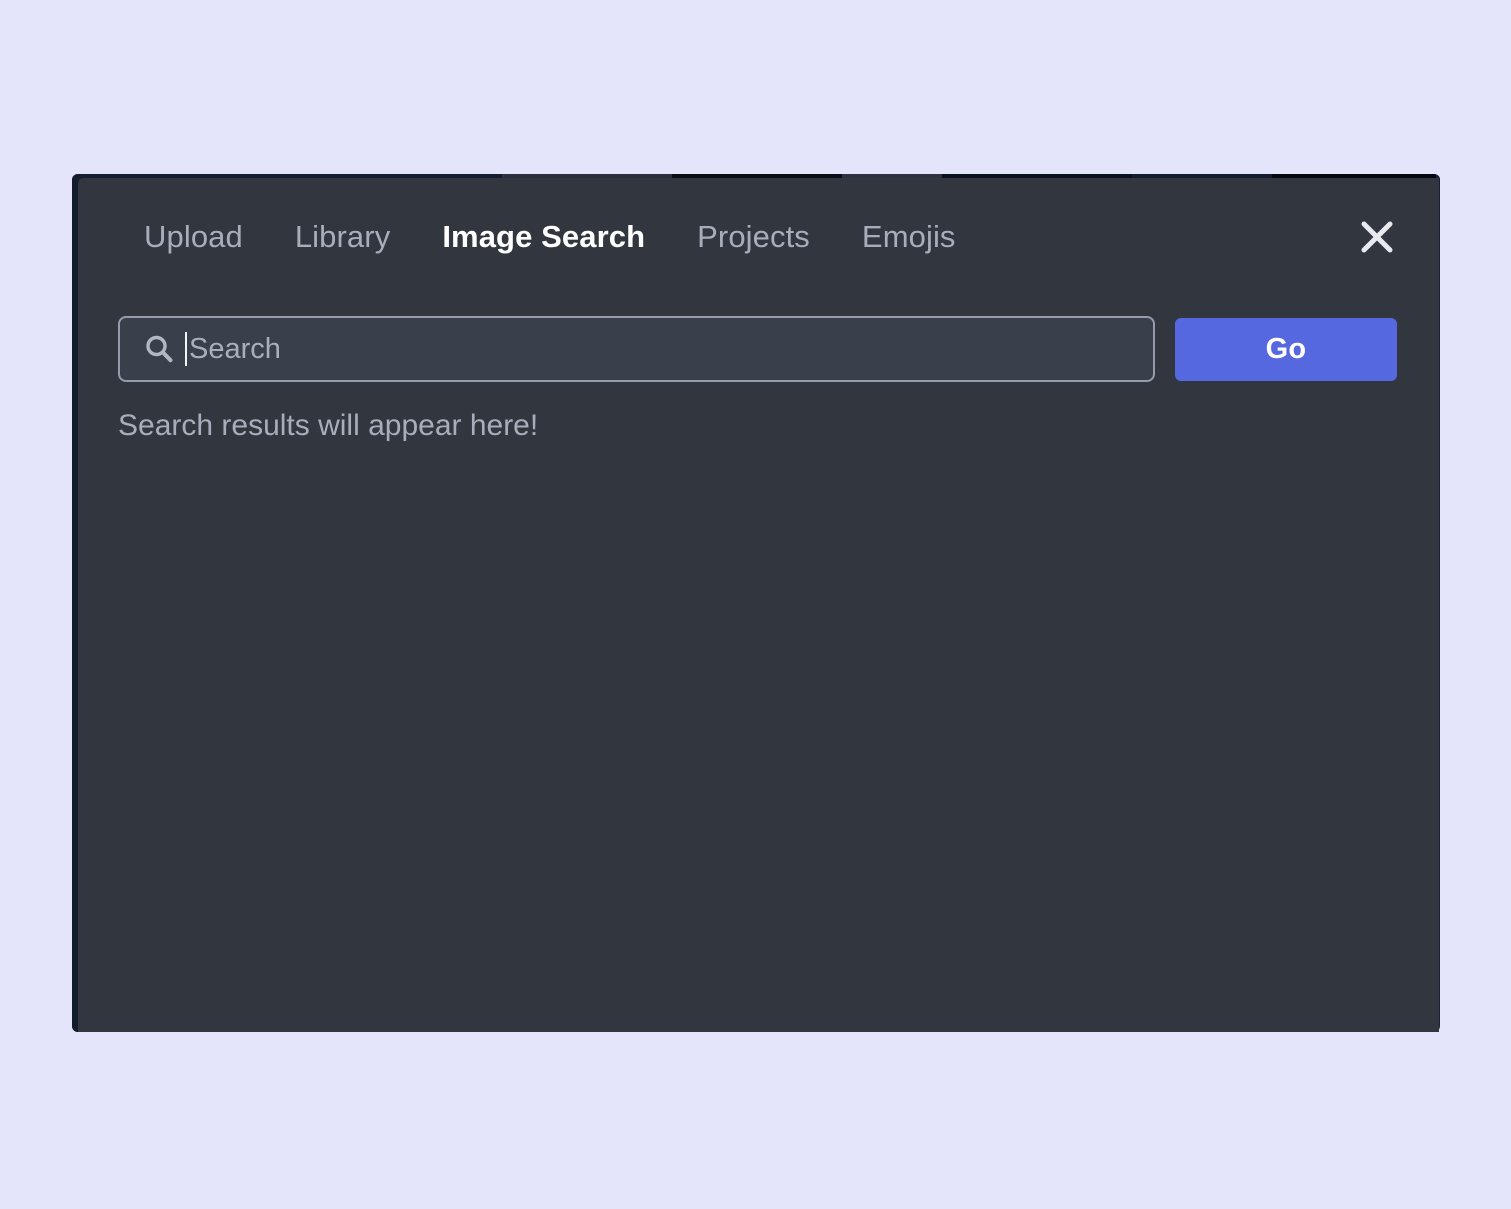 The height and width of the screenshot is (1209, 1511). What do you see at coordinates (1377, 237) in the screenshot?
I see `close-icon` at bounding box center [1377, 237].